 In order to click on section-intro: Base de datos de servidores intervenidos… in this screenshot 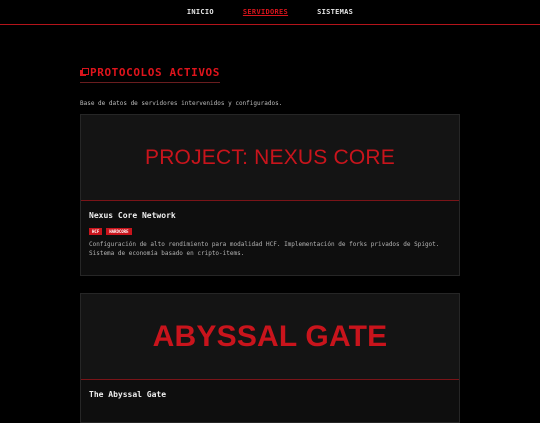, I will do `click(181, 103)`.